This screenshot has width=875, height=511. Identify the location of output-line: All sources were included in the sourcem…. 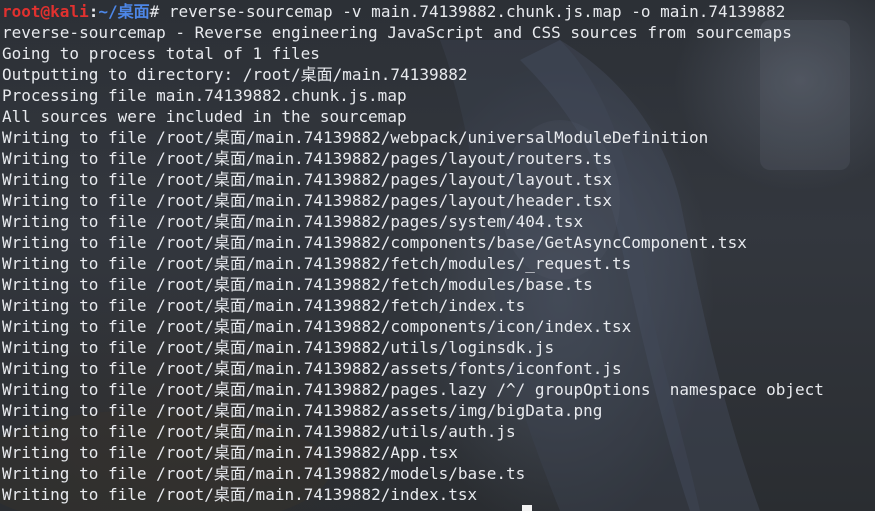
(204, 116).